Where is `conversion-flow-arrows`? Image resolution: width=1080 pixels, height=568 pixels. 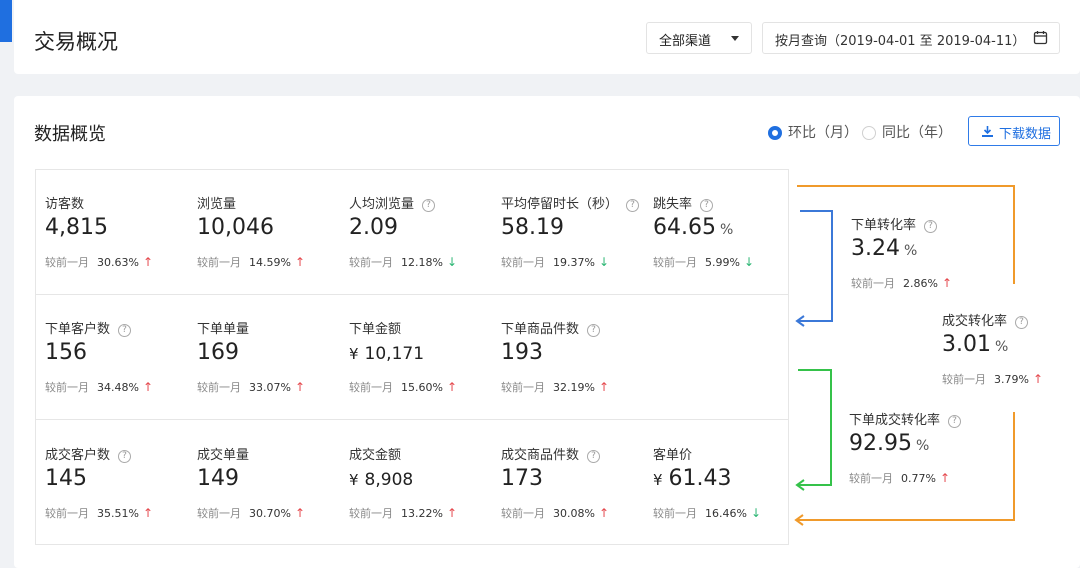 conversion-flow-arrows is located at coordinates (904, 355).